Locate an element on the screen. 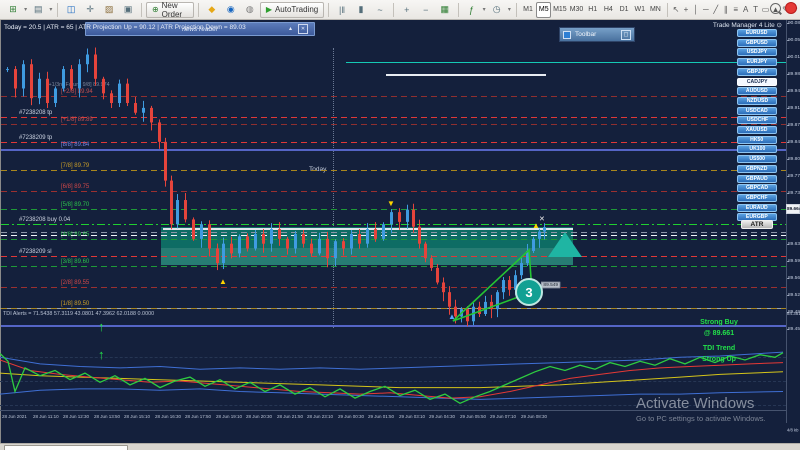  community-icon: ◉ is located at coordinates (231, 9).